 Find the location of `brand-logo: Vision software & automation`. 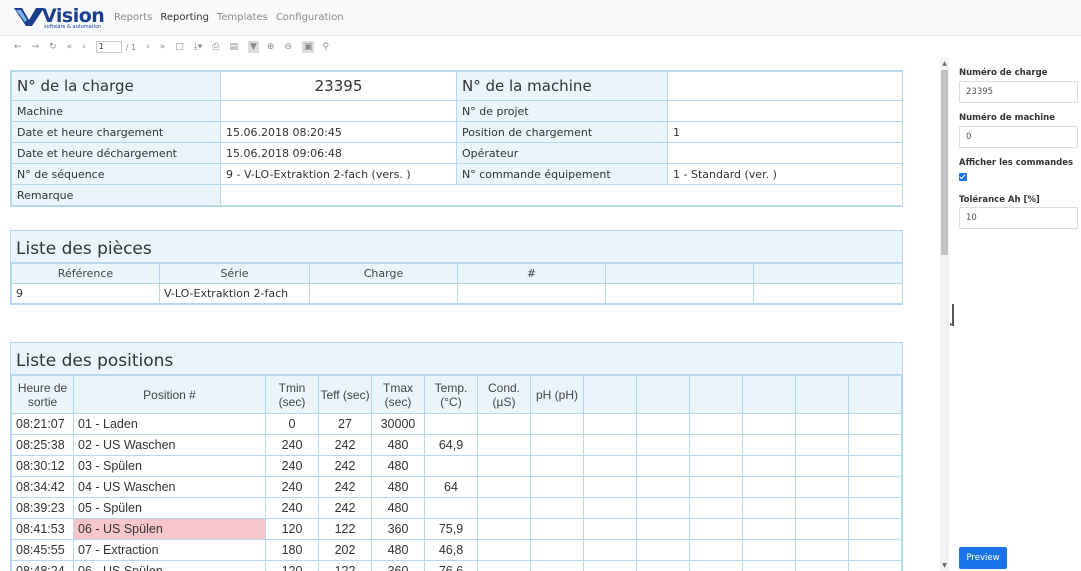

brand-logo: Vision software & automation is located at coordinates (59, 18).